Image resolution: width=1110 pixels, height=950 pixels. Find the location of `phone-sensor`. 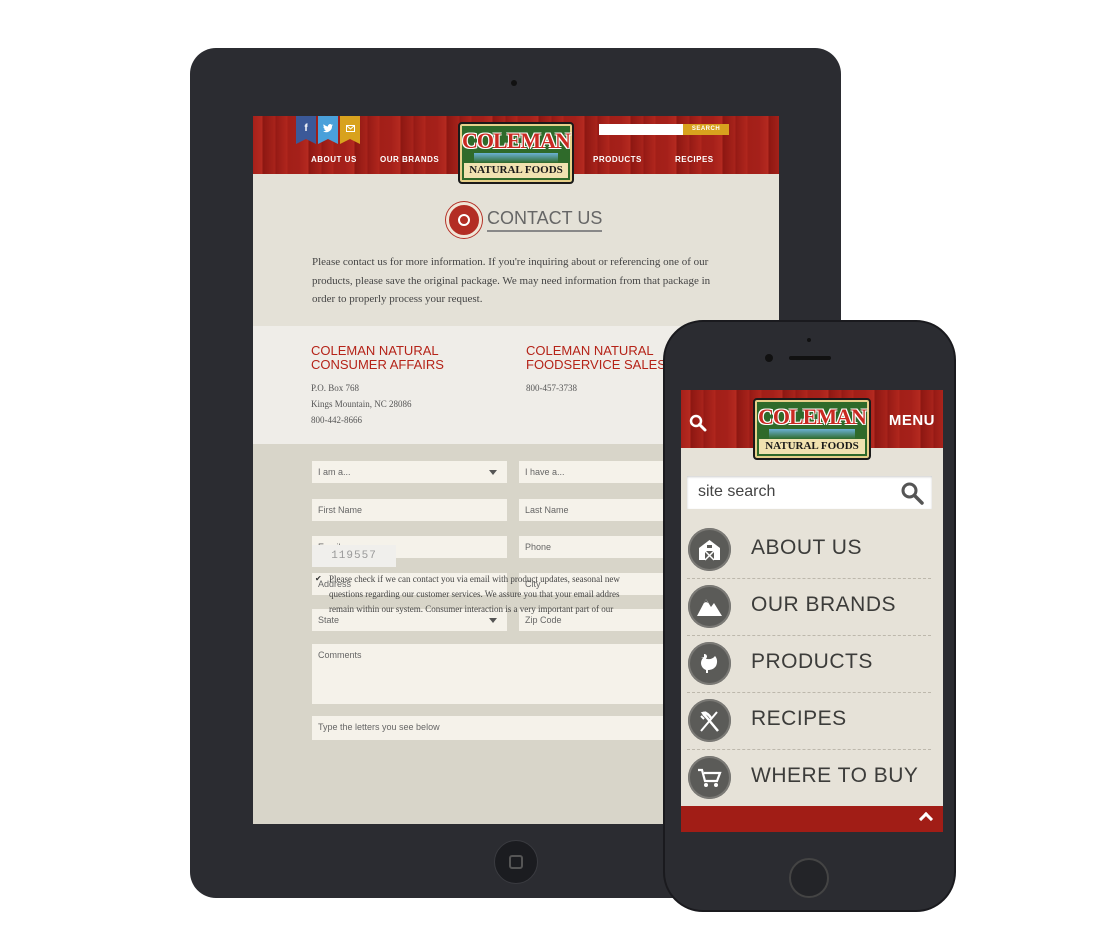

phone-sensor is located at coordinates (809, 340).